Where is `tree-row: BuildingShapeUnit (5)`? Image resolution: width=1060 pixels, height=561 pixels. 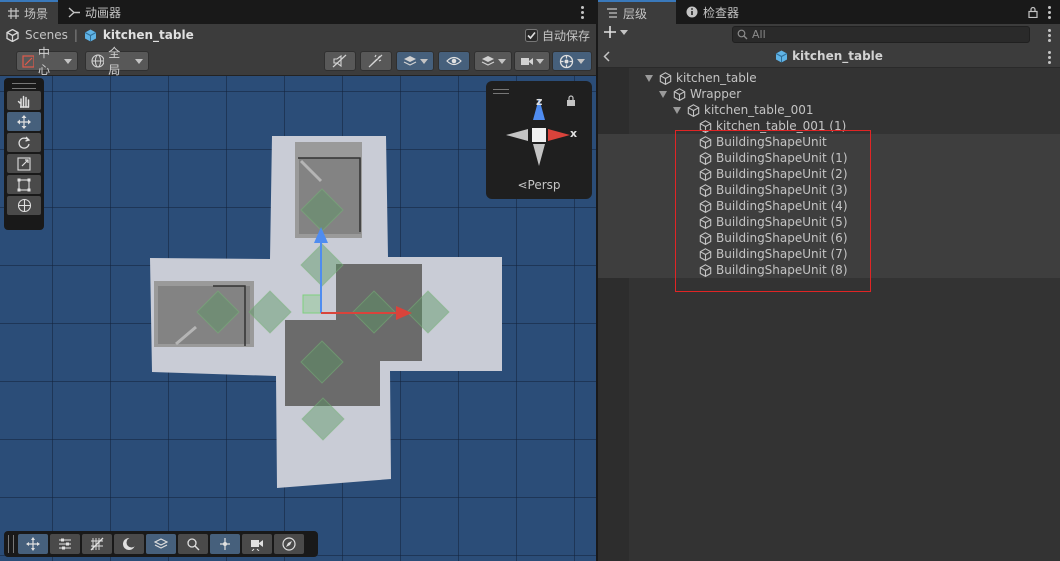
tree-row: BuildingShapeUnit (5) is located at coordinates (773, 222).